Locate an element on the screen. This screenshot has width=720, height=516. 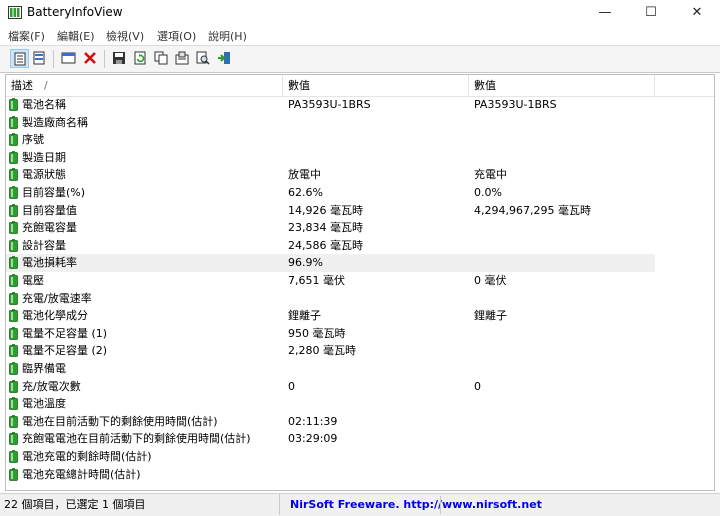
refresh-icon is located at coordinates (140, 58).